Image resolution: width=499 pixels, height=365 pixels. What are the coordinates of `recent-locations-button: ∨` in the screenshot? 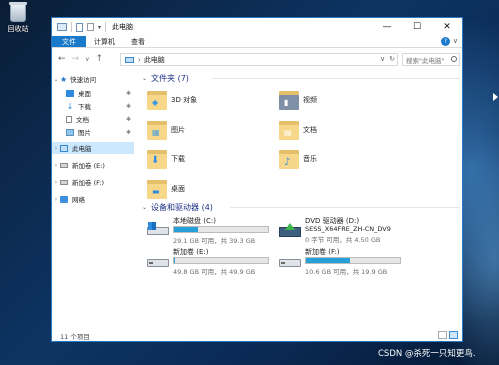 It's located at (87, 59).